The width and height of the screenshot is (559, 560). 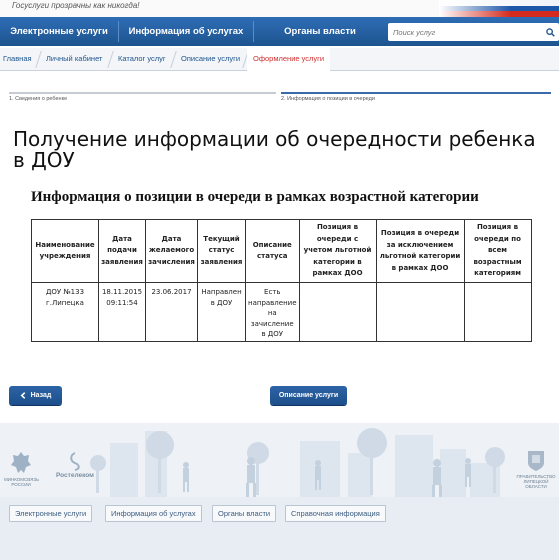 What do you see at coordinates (41, 395) in the screenshot?
I see `back-button-label: Назад` at bounding box center [41, 395].